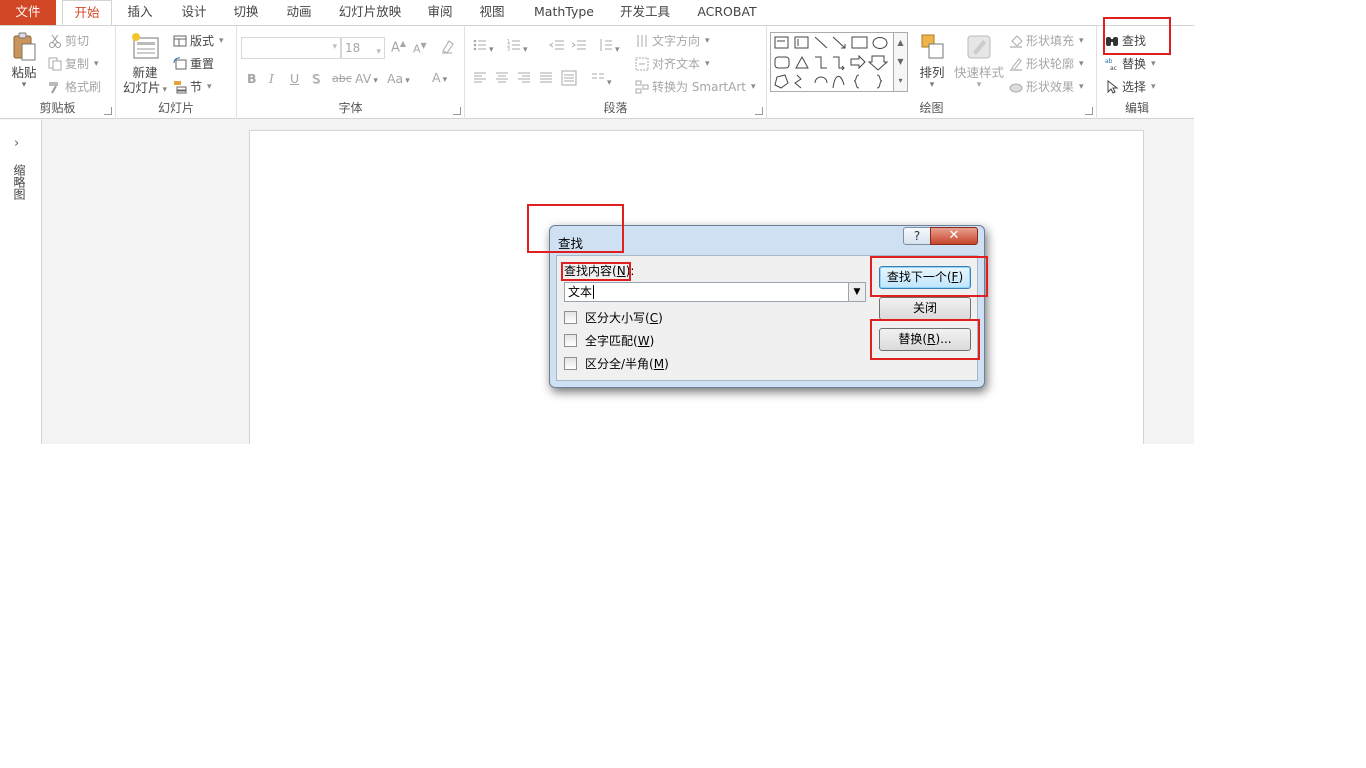 This screenshot has height=768, width=1366. Describe the element at coordinates (564, 13) in the screenshot. I see `tab-mathtype: MathType` at that location.